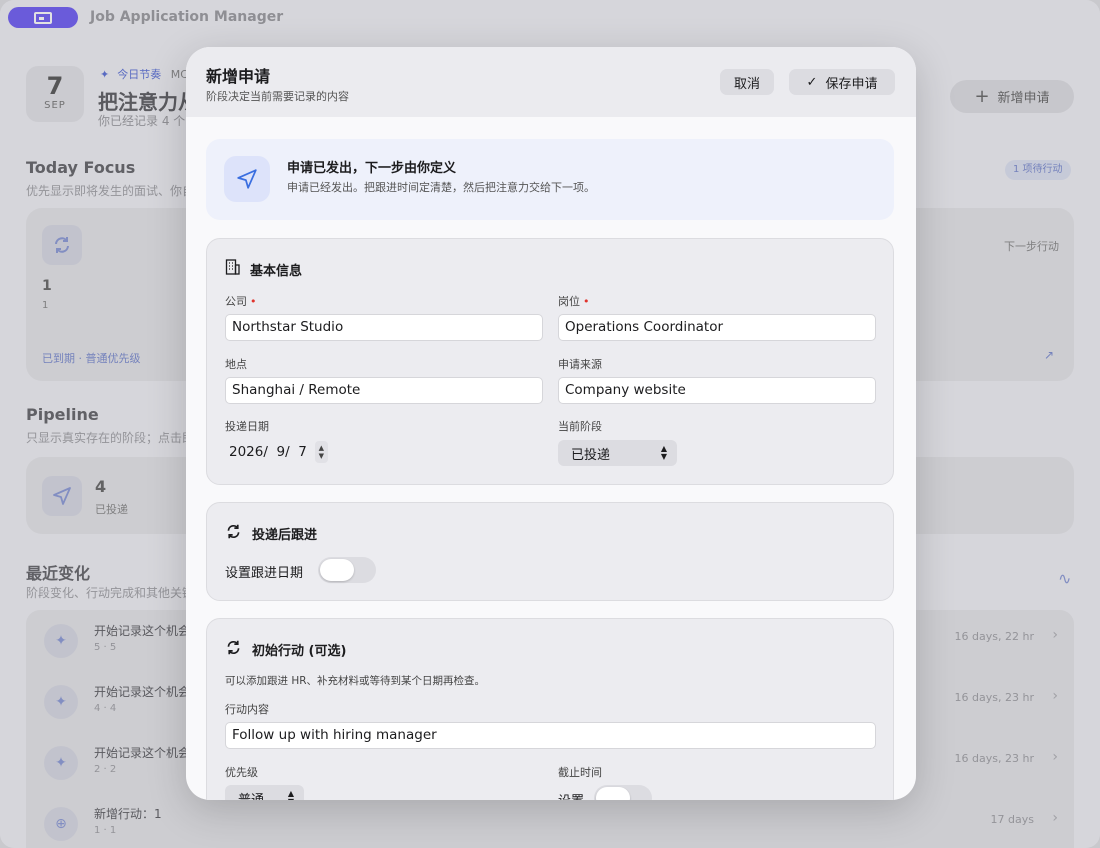 The image size is (1100, 848). Describe the element at coordinates (580, 772) in the screenshot. I see `deadline-label: 截止时间` at that location.